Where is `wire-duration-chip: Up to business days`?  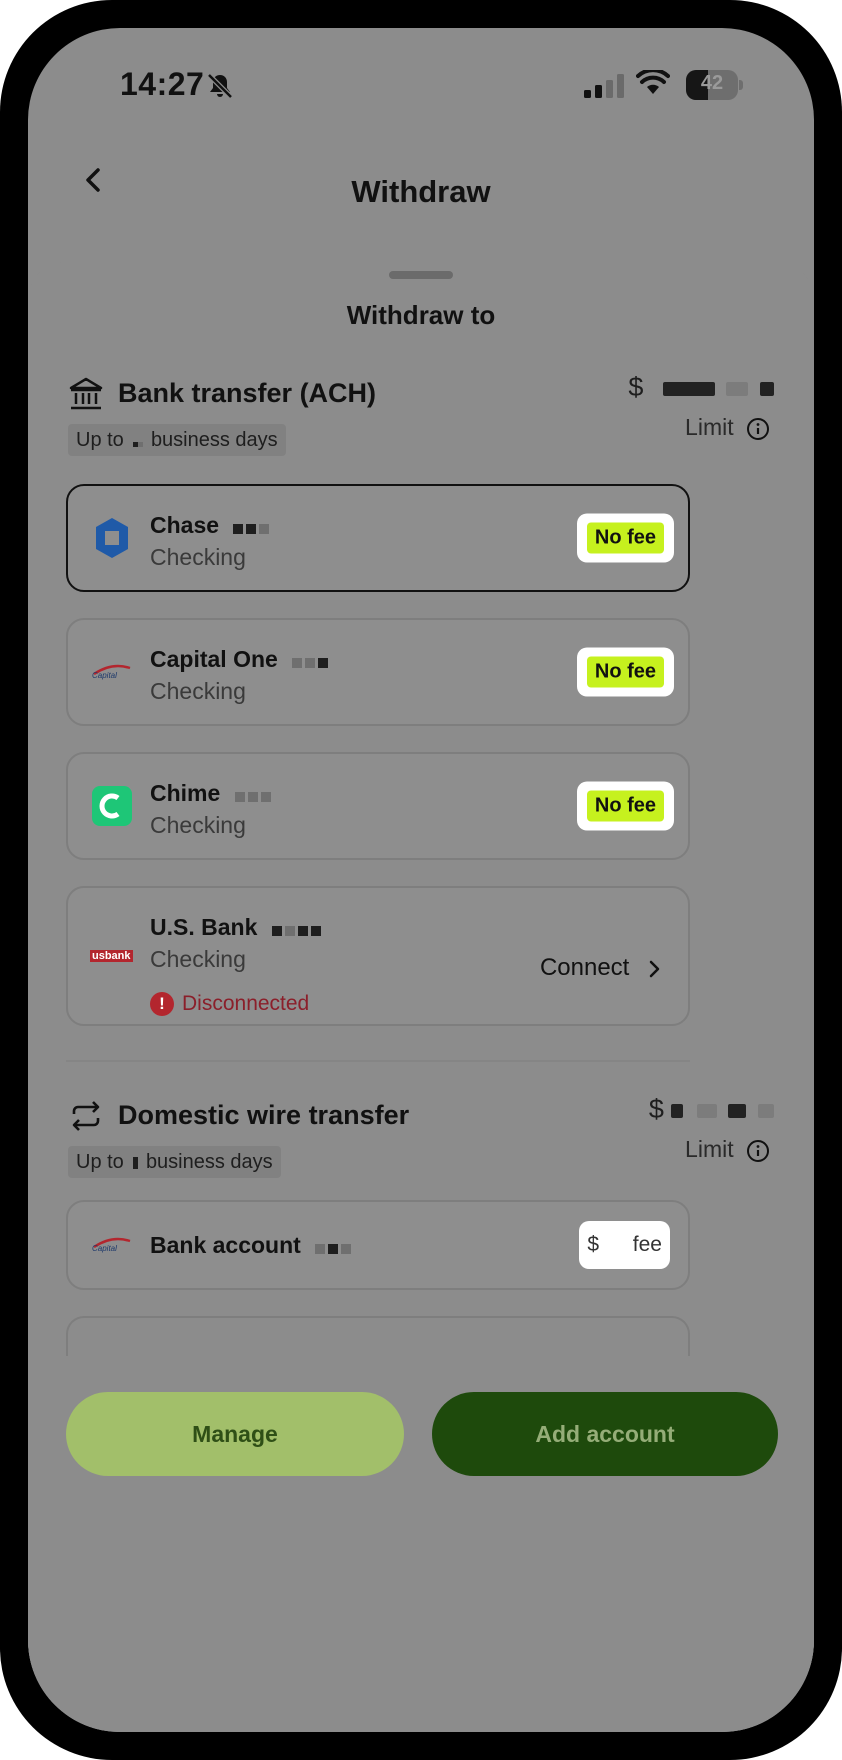 wire-duration-chip: Up to business days is located at coordinates (174, 1162).